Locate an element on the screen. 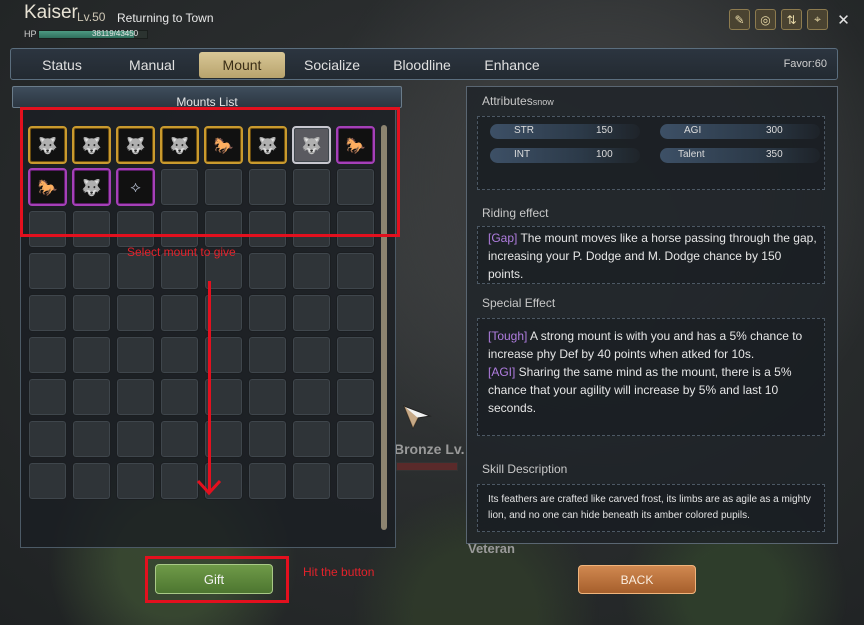 Image resolution: width=864 pixels, height=625 pixels. edit-icon: ✎ is located at coordinates (739, 19).